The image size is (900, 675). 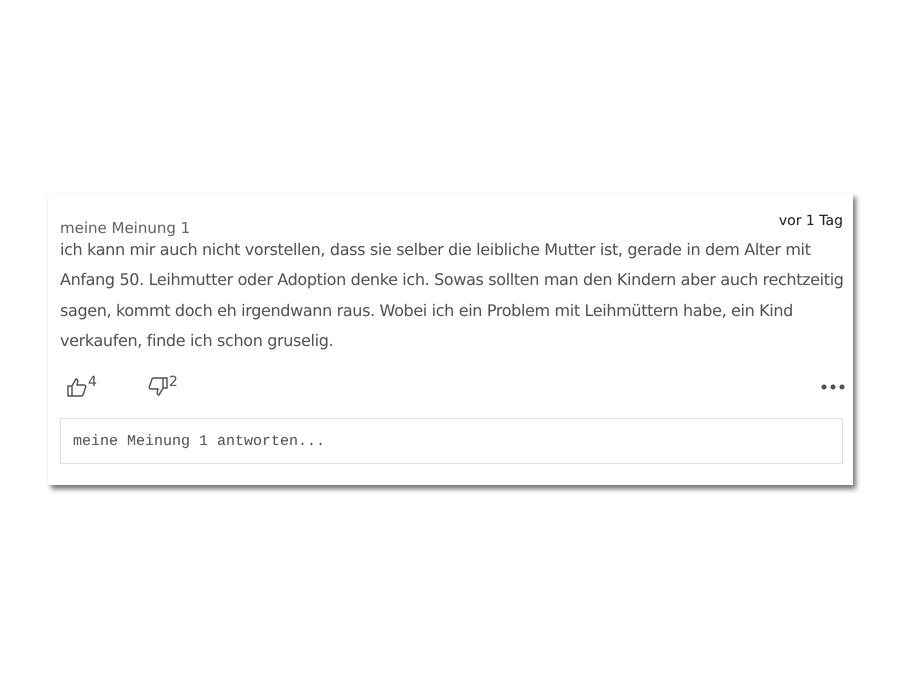 I want to click on comment-time: vor 1 Tag, so click(x=810, y=221).